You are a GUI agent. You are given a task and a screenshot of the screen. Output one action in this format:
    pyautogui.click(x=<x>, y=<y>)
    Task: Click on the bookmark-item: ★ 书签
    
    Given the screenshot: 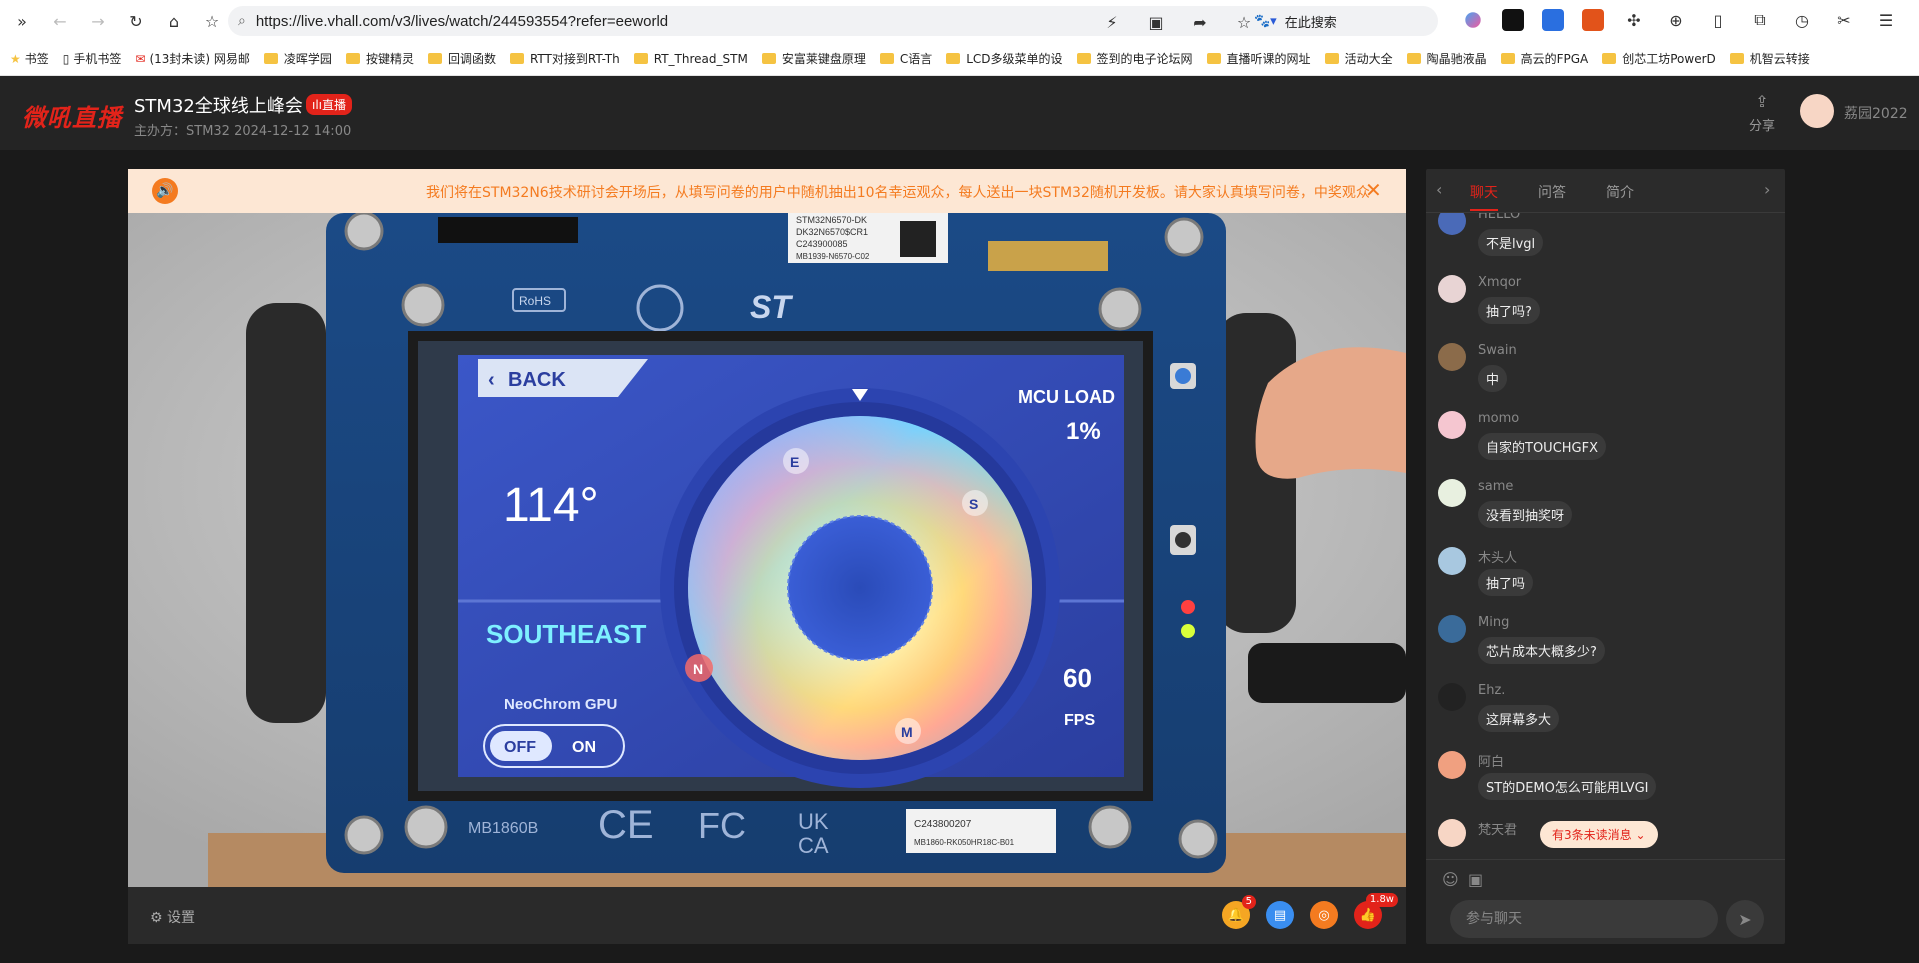 What is the action you would take?
    pyautogui.click(x=29, y=58)
    